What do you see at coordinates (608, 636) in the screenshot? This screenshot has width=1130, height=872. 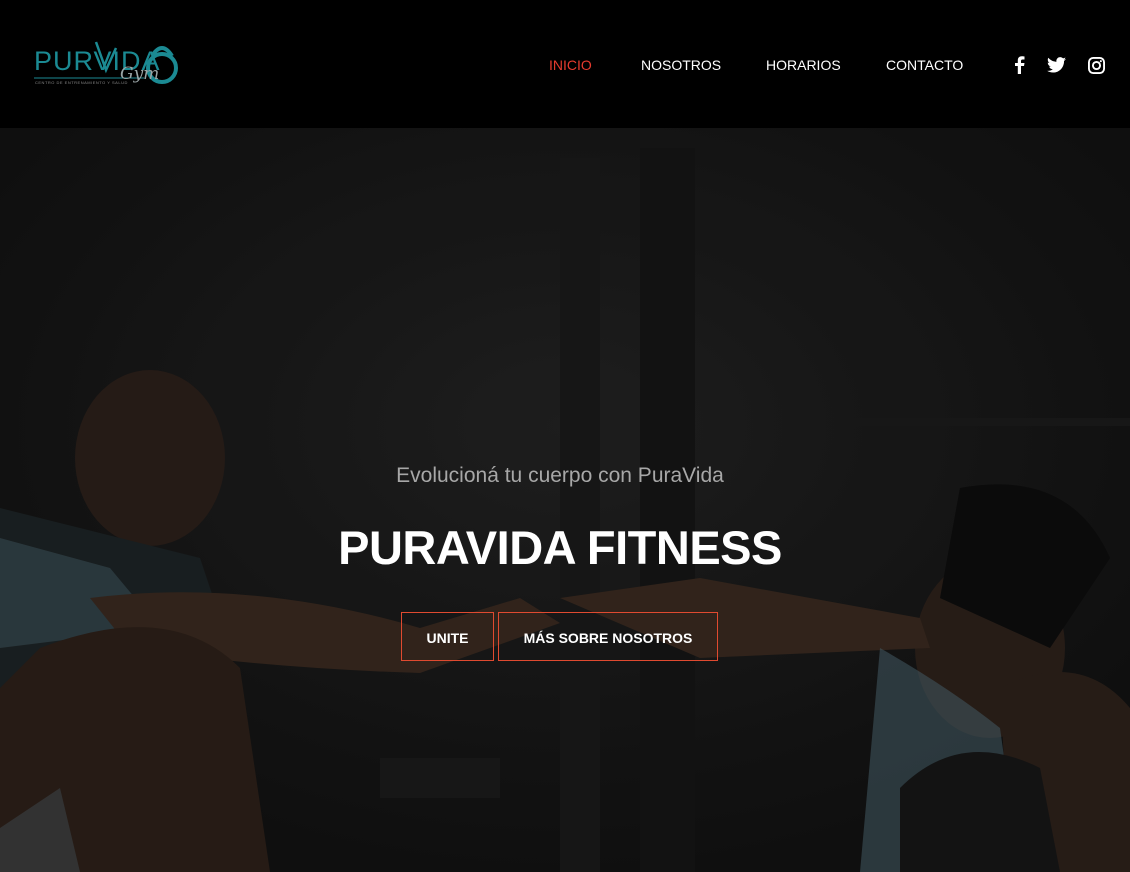 I see `more-about-us-button: MÁS SOBRE NOSOTROS` at bounding box center [608, 636].